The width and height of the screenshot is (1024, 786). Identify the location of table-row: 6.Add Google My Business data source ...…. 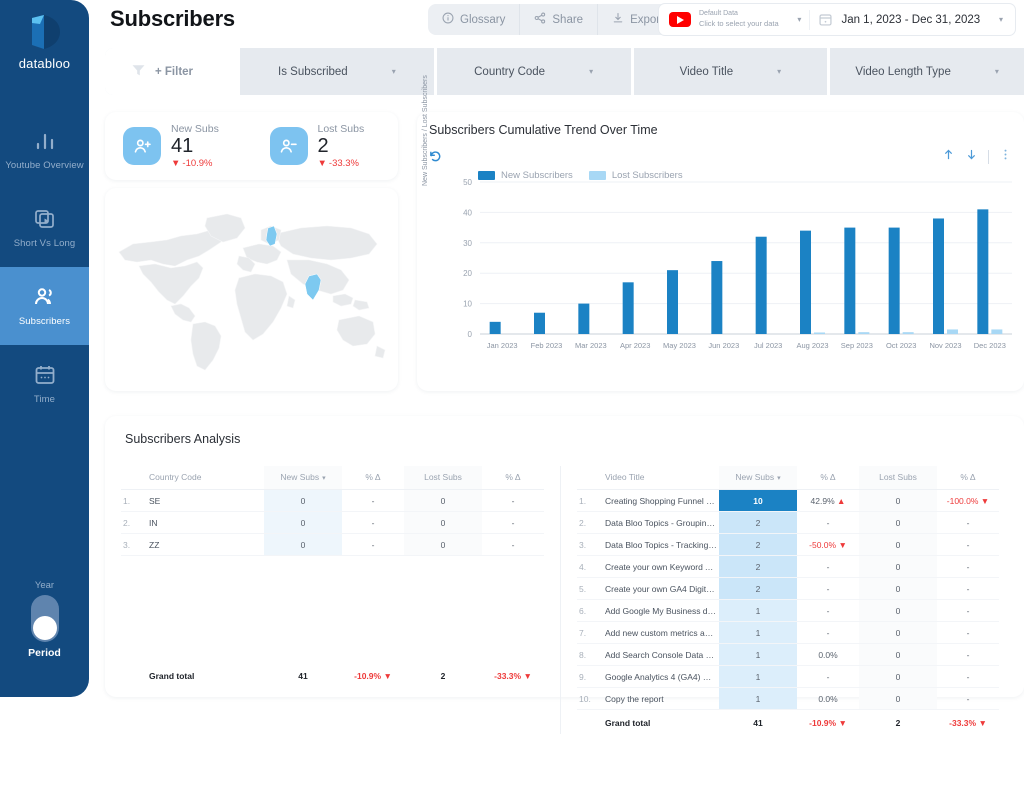
(788, 610).